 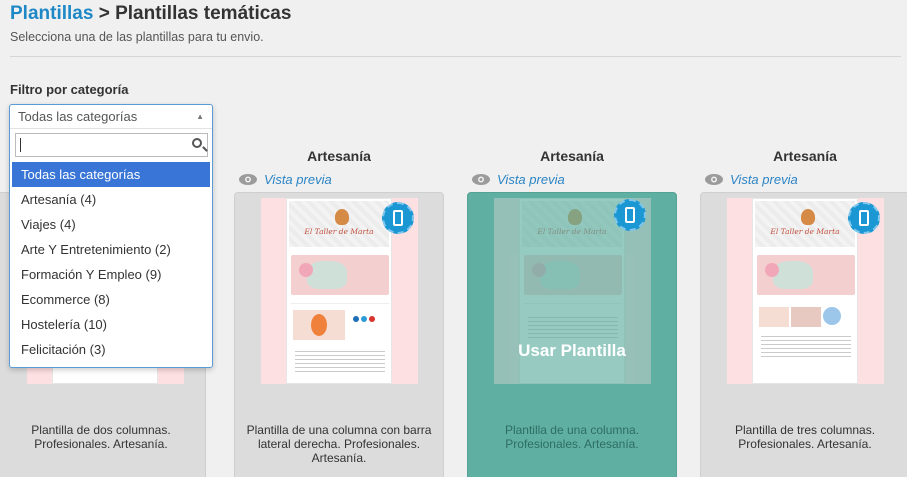 I want to click on category-option-arte: Arte Y Entretenimiento (2), so click(x=111, y=249).